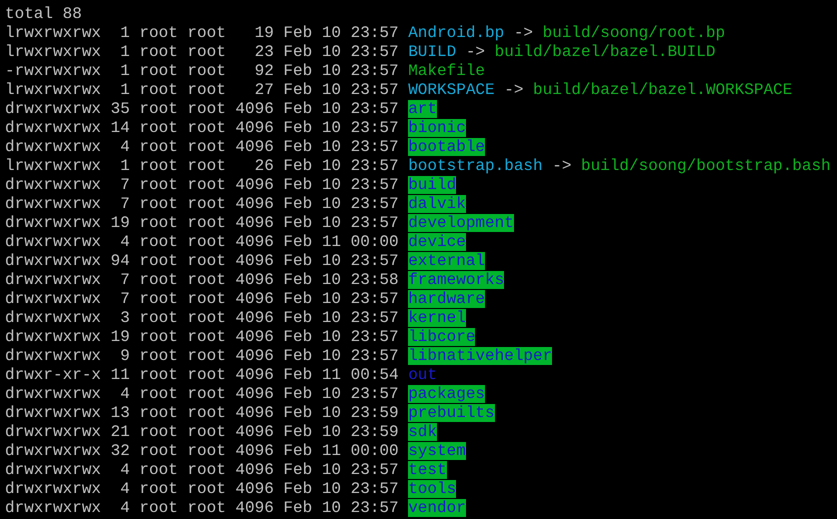 The width and height of the screenshot is (837, 519). Describe the element at coordinates (312, 375) in the screenshot. I see `date-text: Feb 11` at that location.